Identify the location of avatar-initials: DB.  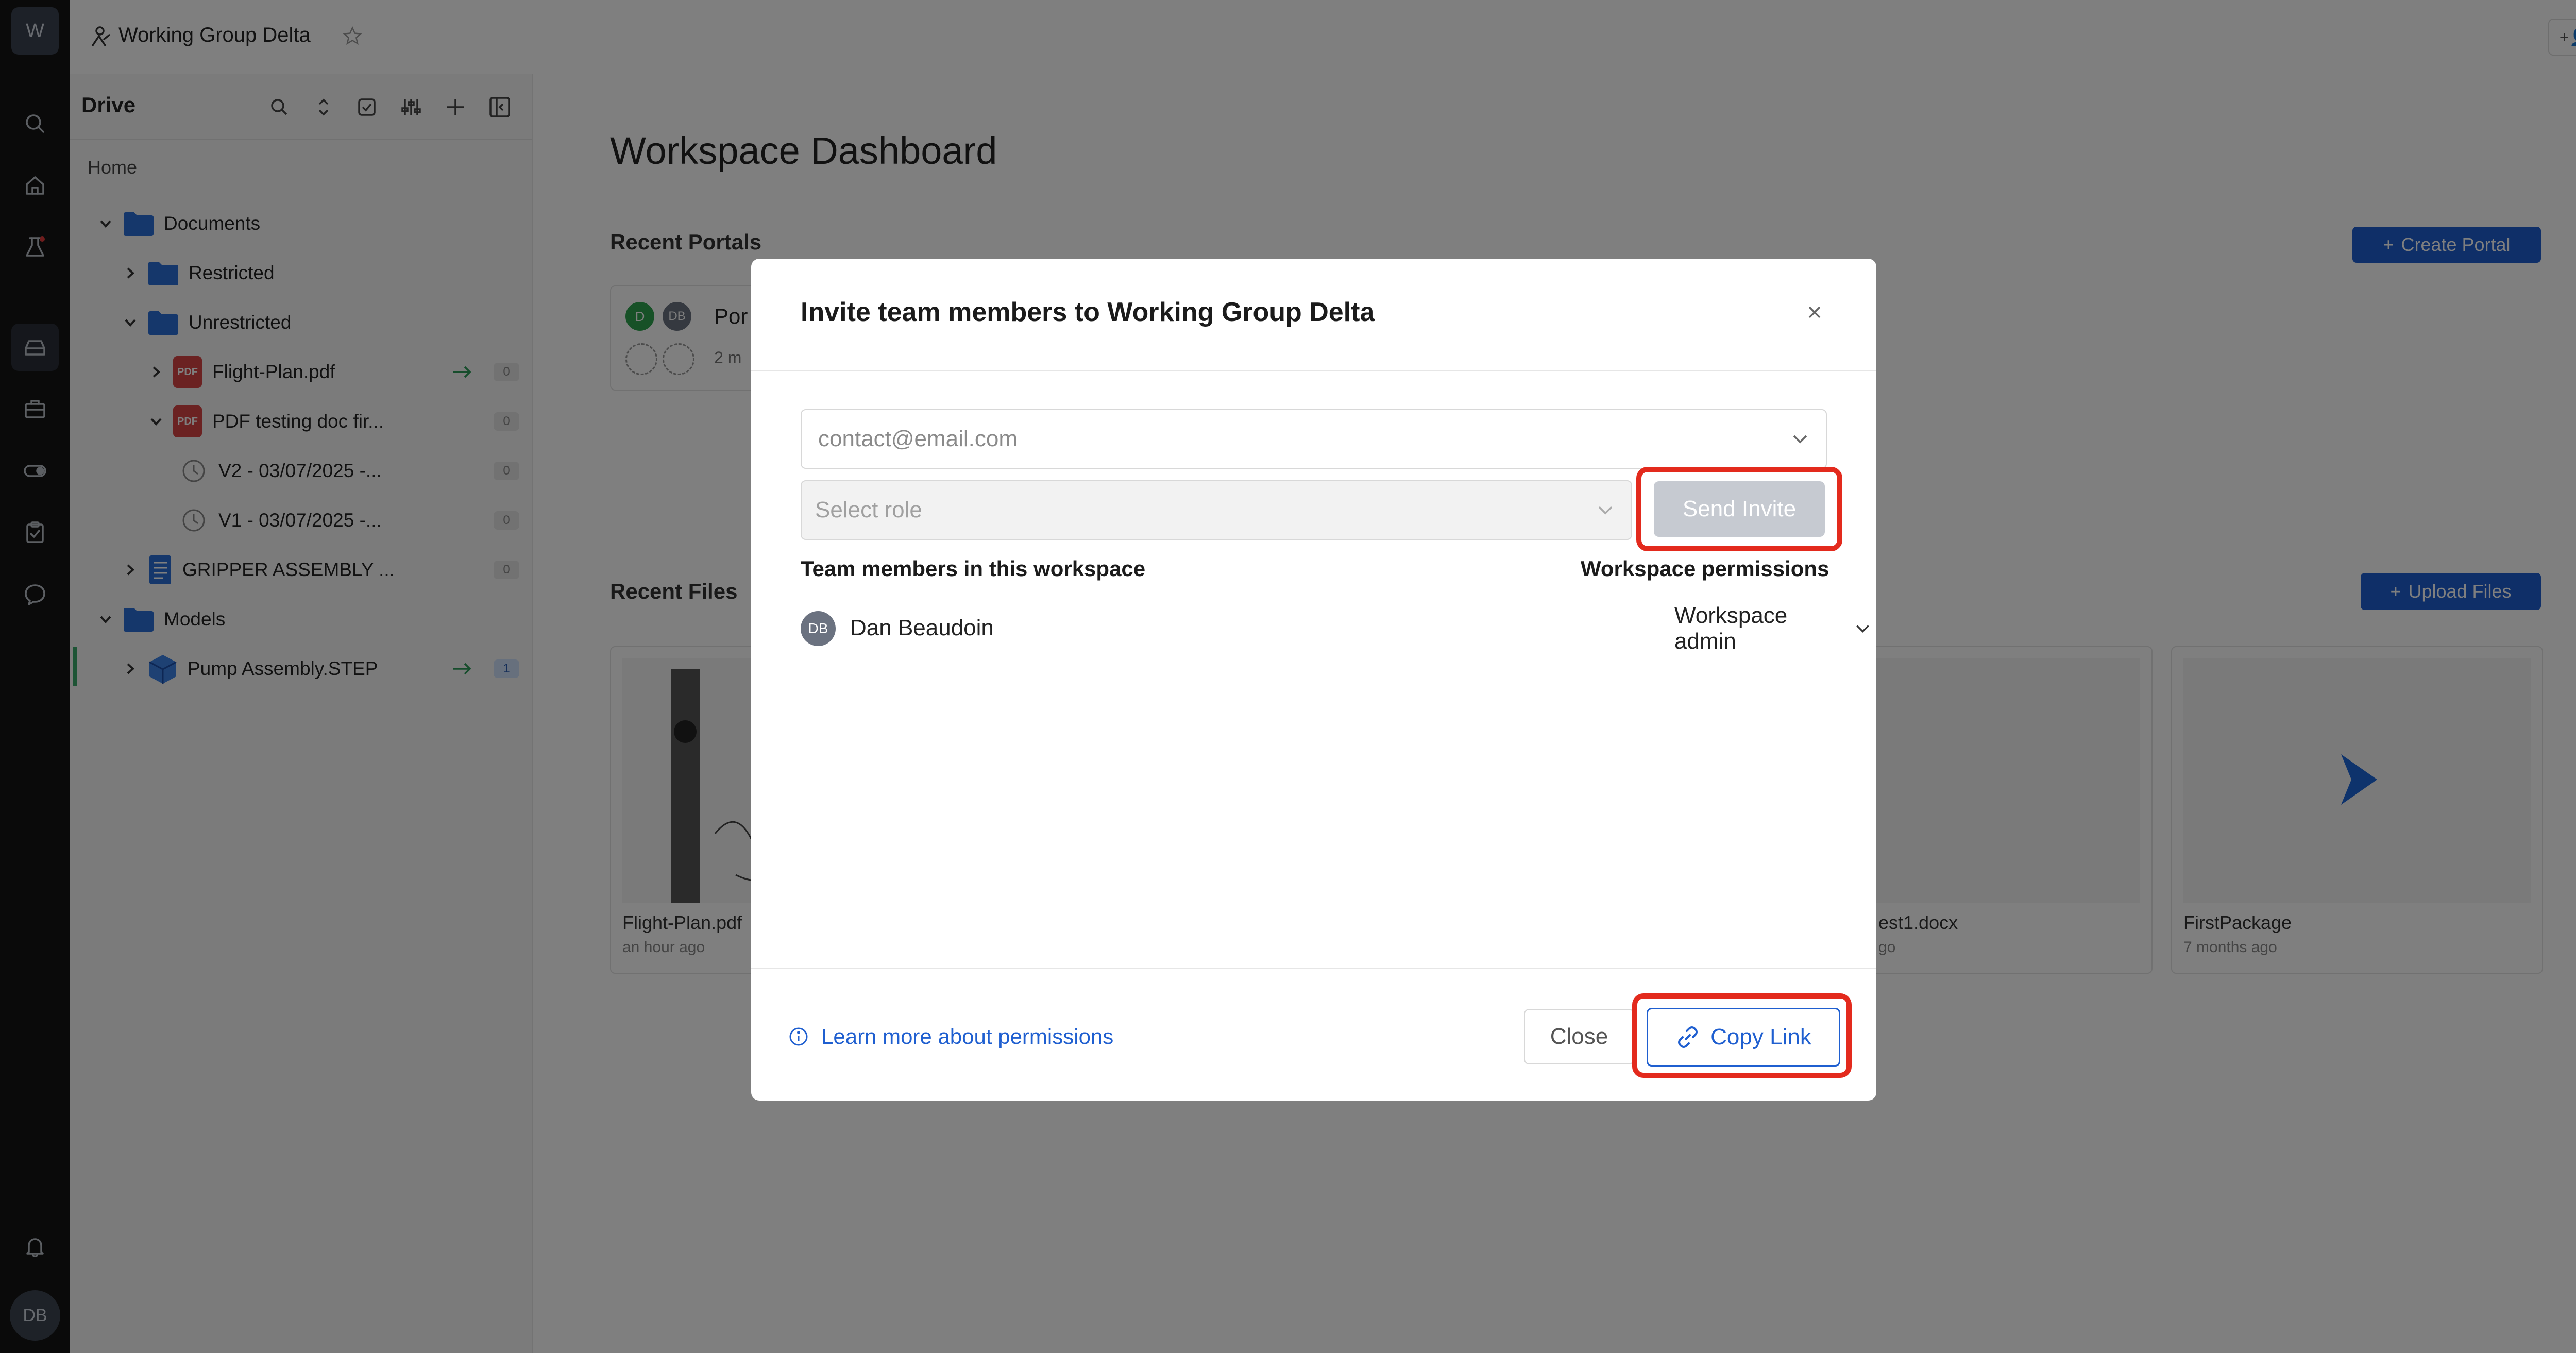
(818, 628).